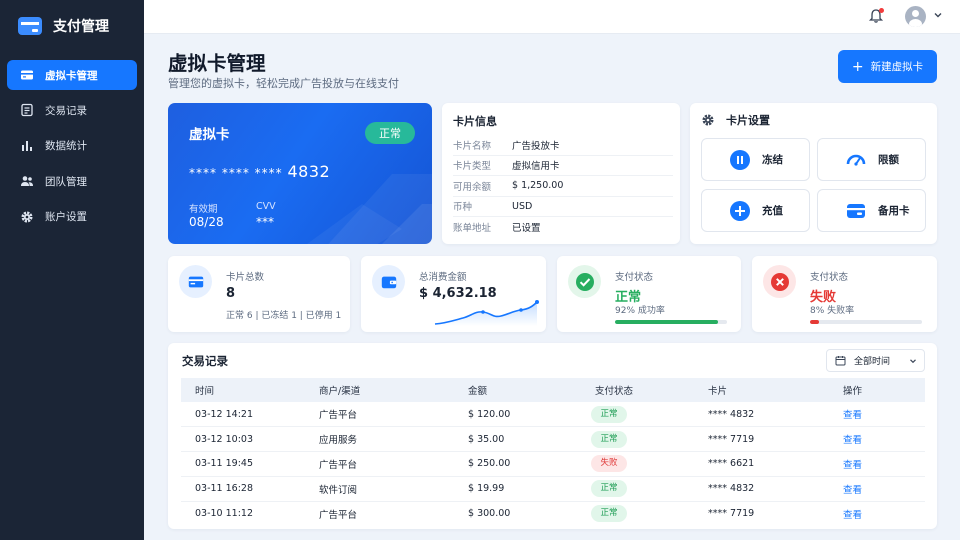 Image resolution: width=960 pixels, height=540 pixels. Describe the element at coordinates (772, 211) in the screenshot. I see `top-up-label: 充值` at that location.